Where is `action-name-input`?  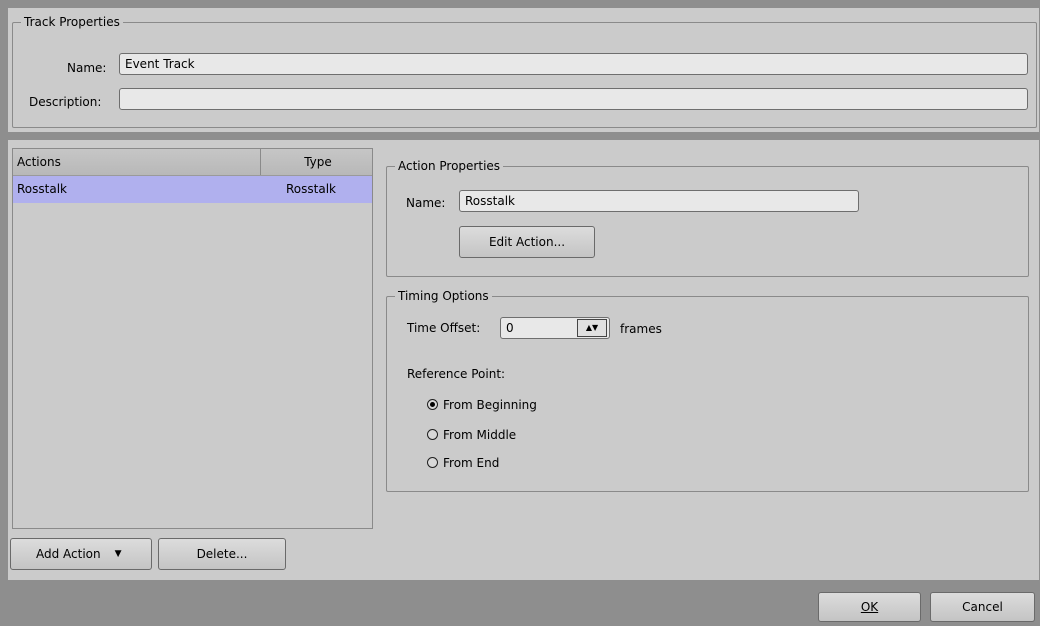
action-name-input is located at coordinates (659, 201).